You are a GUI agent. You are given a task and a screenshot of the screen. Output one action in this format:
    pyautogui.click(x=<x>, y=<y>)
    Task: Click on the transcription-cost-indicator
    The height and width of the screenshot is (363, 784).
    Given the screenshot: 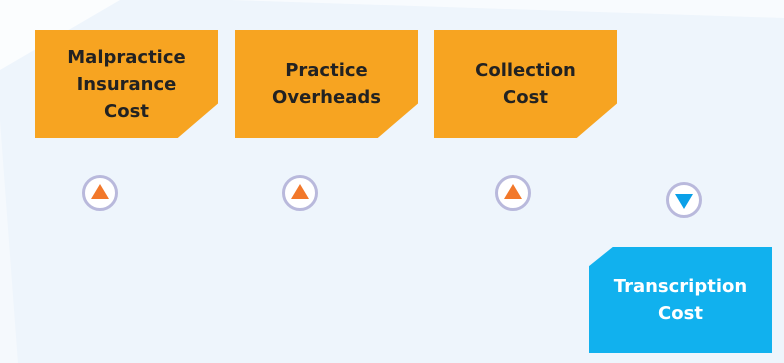 What is the action you would take?
    pyautogui.click(x=684, y=200)
    